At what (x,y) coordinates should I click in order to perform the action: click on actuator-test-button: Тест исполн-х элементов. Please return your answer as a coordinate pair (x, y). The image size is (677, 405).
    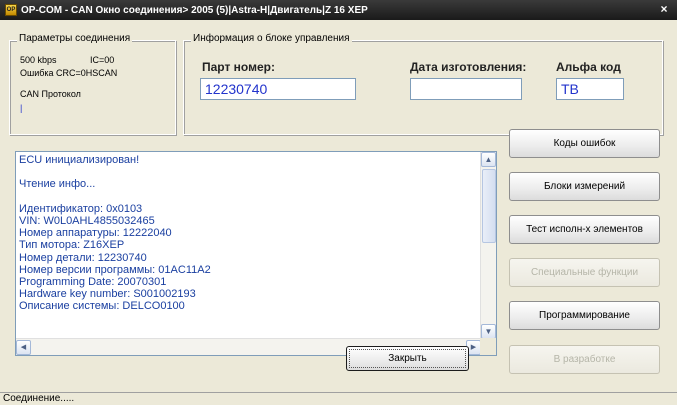
    Looking at the image, I should click on (584, 229).